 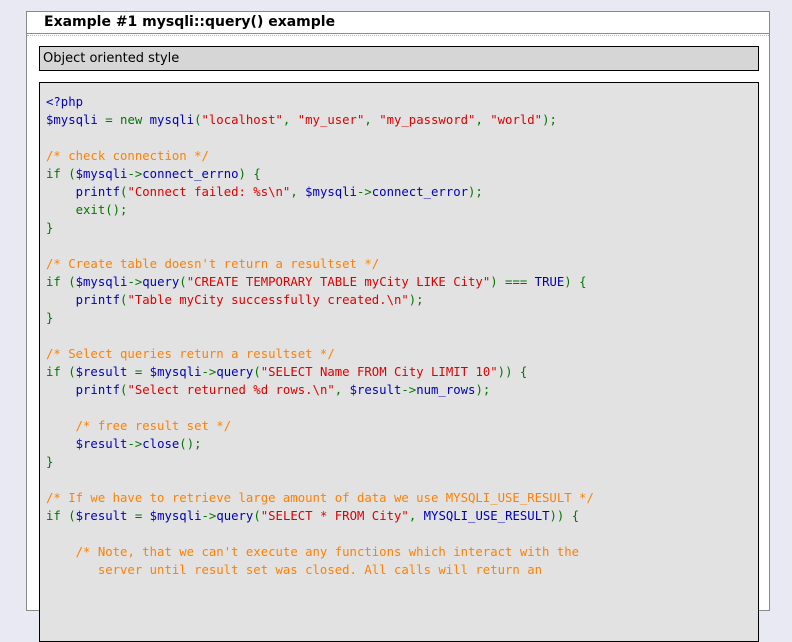 What do you see at coordinates (379, 372) in the screenshot?
I see `code-token-string: "SELECT Name FROM City LIMIT 10"` at bounding box center [379, 372].